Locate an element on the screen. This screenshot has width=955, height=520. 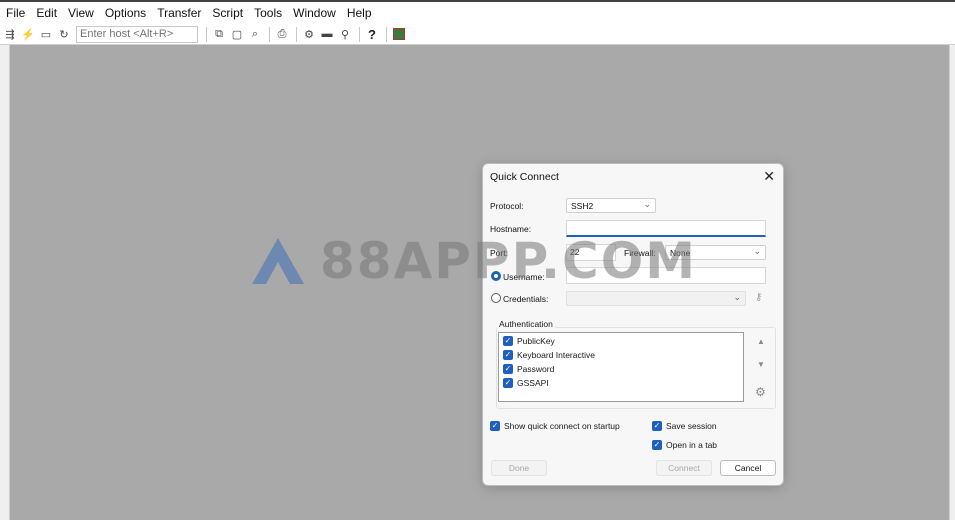
show-quick-connect-label: Show quick connect on startup is located at coordinates (562, 426).